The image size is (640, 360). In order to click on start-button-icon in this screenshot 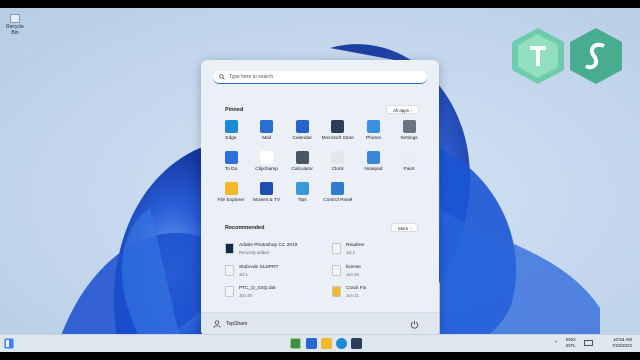, I will do `click(295, 343)`.